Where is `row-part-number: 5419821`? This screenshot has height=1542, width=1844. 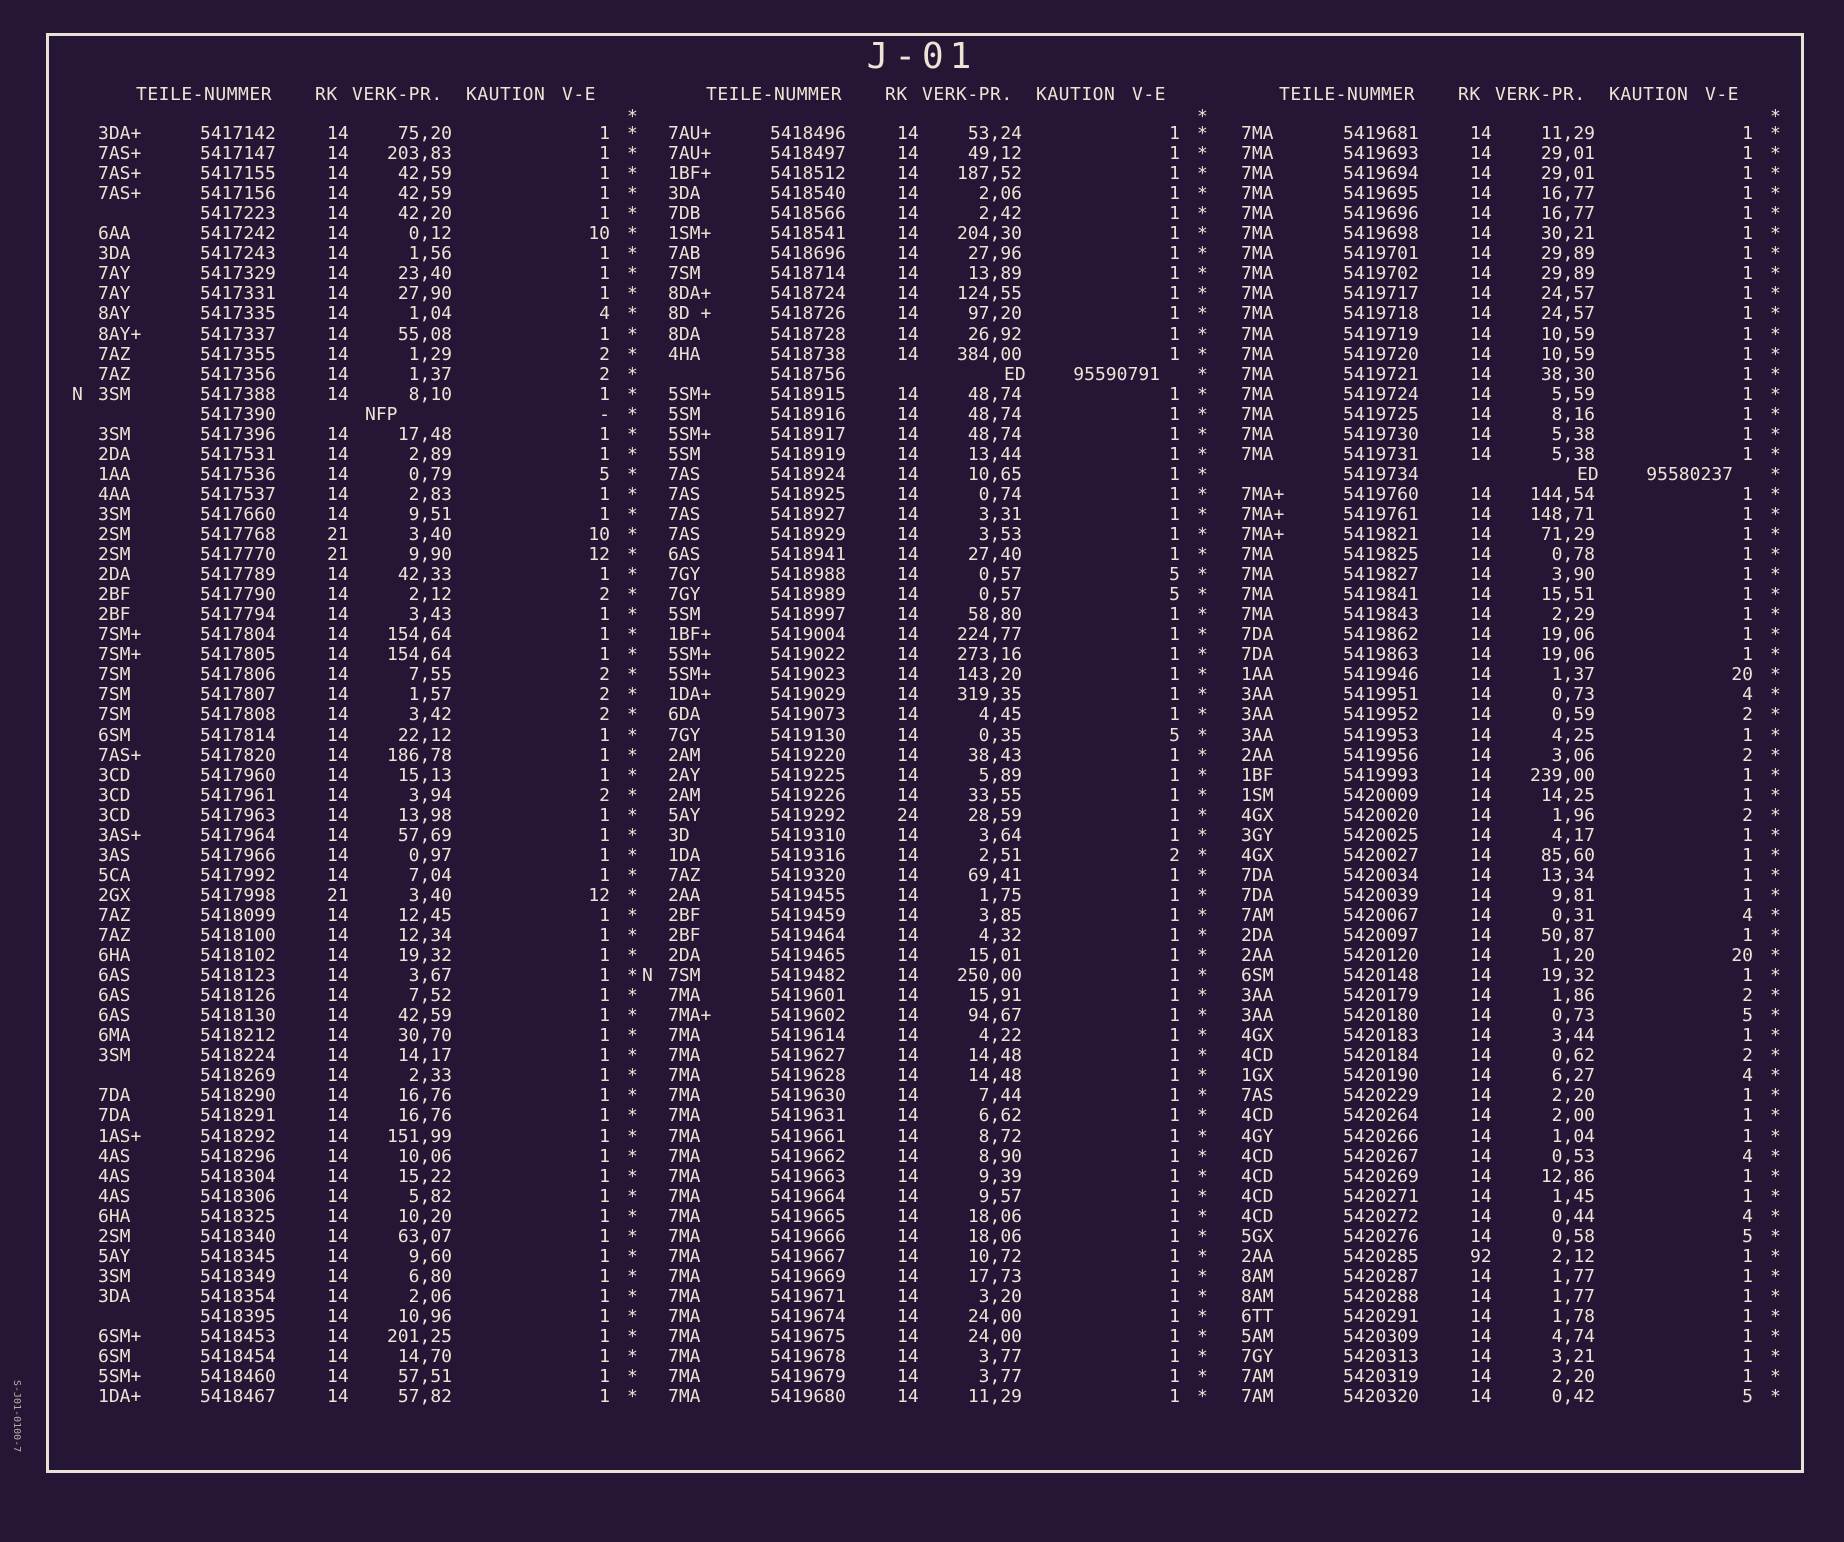 row-part-number: 5419821 is located at coordinates (1381, 534).